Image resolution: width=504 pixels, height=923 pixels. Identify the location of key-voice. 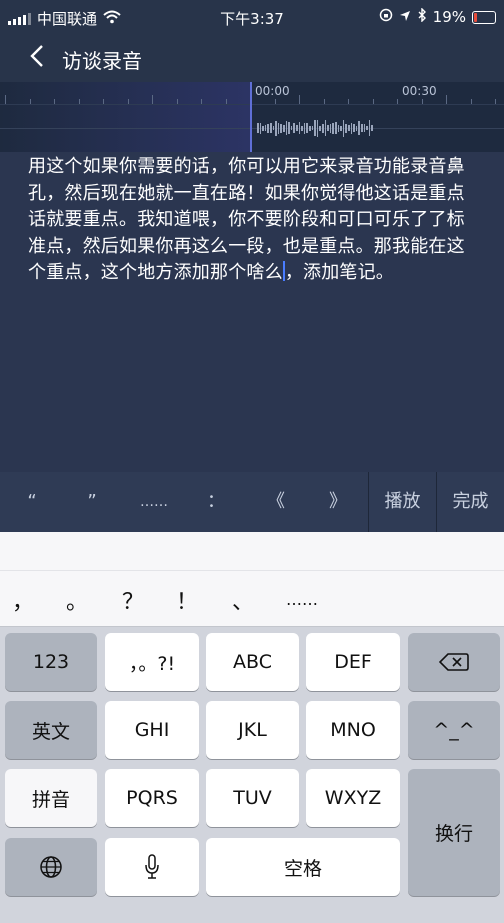
(152, 867).